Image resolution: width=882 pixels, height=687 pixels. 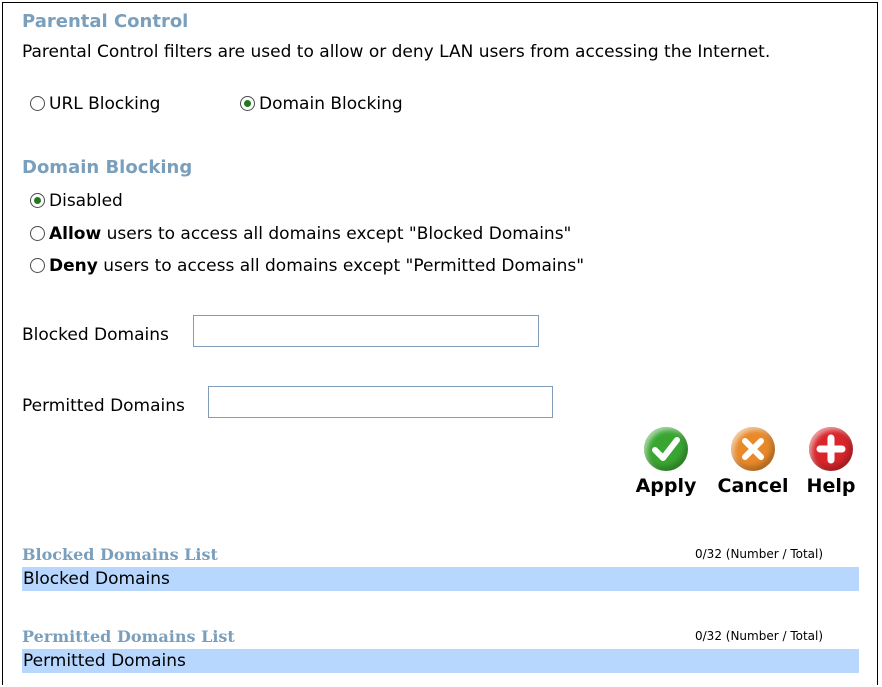 I want to click on cancel-button: Cancel, so click(x=753, y=462).